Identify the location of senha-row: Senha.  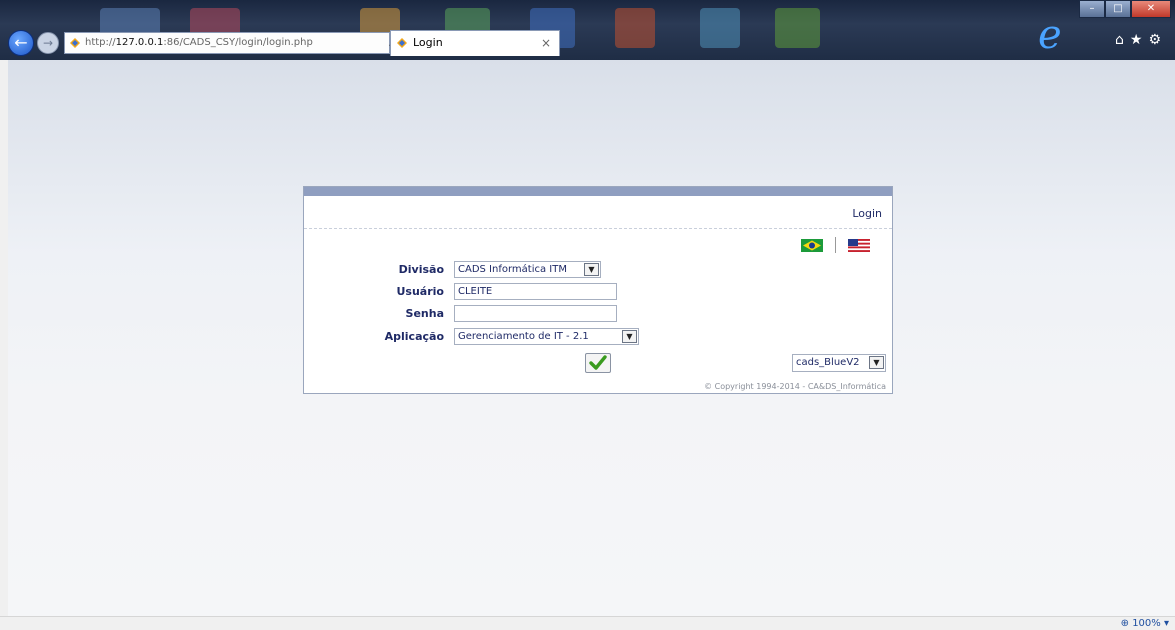
(599, 314).